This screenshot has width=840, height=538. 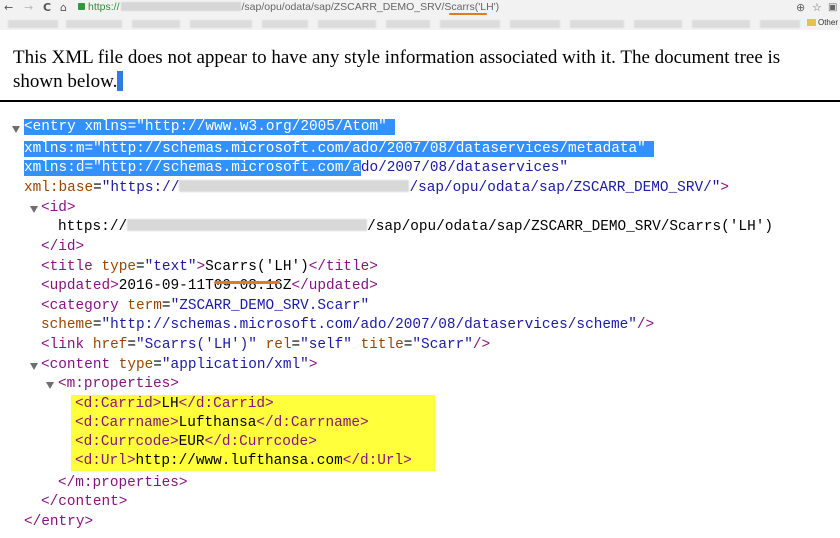 What do you see at coordinates (118, 384) in the screenshot?
I see `xml-line-properties-open: <m:properties>` at bounding box center [118, 384].